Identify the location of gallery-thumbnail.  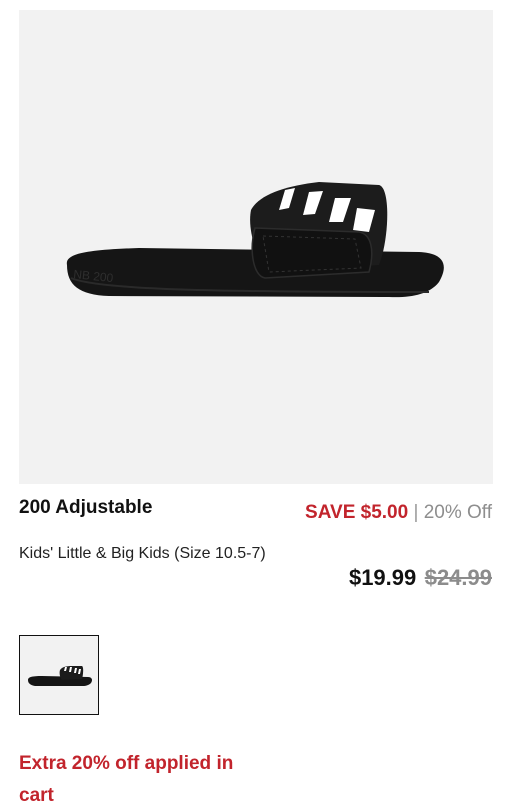
(59, 675).